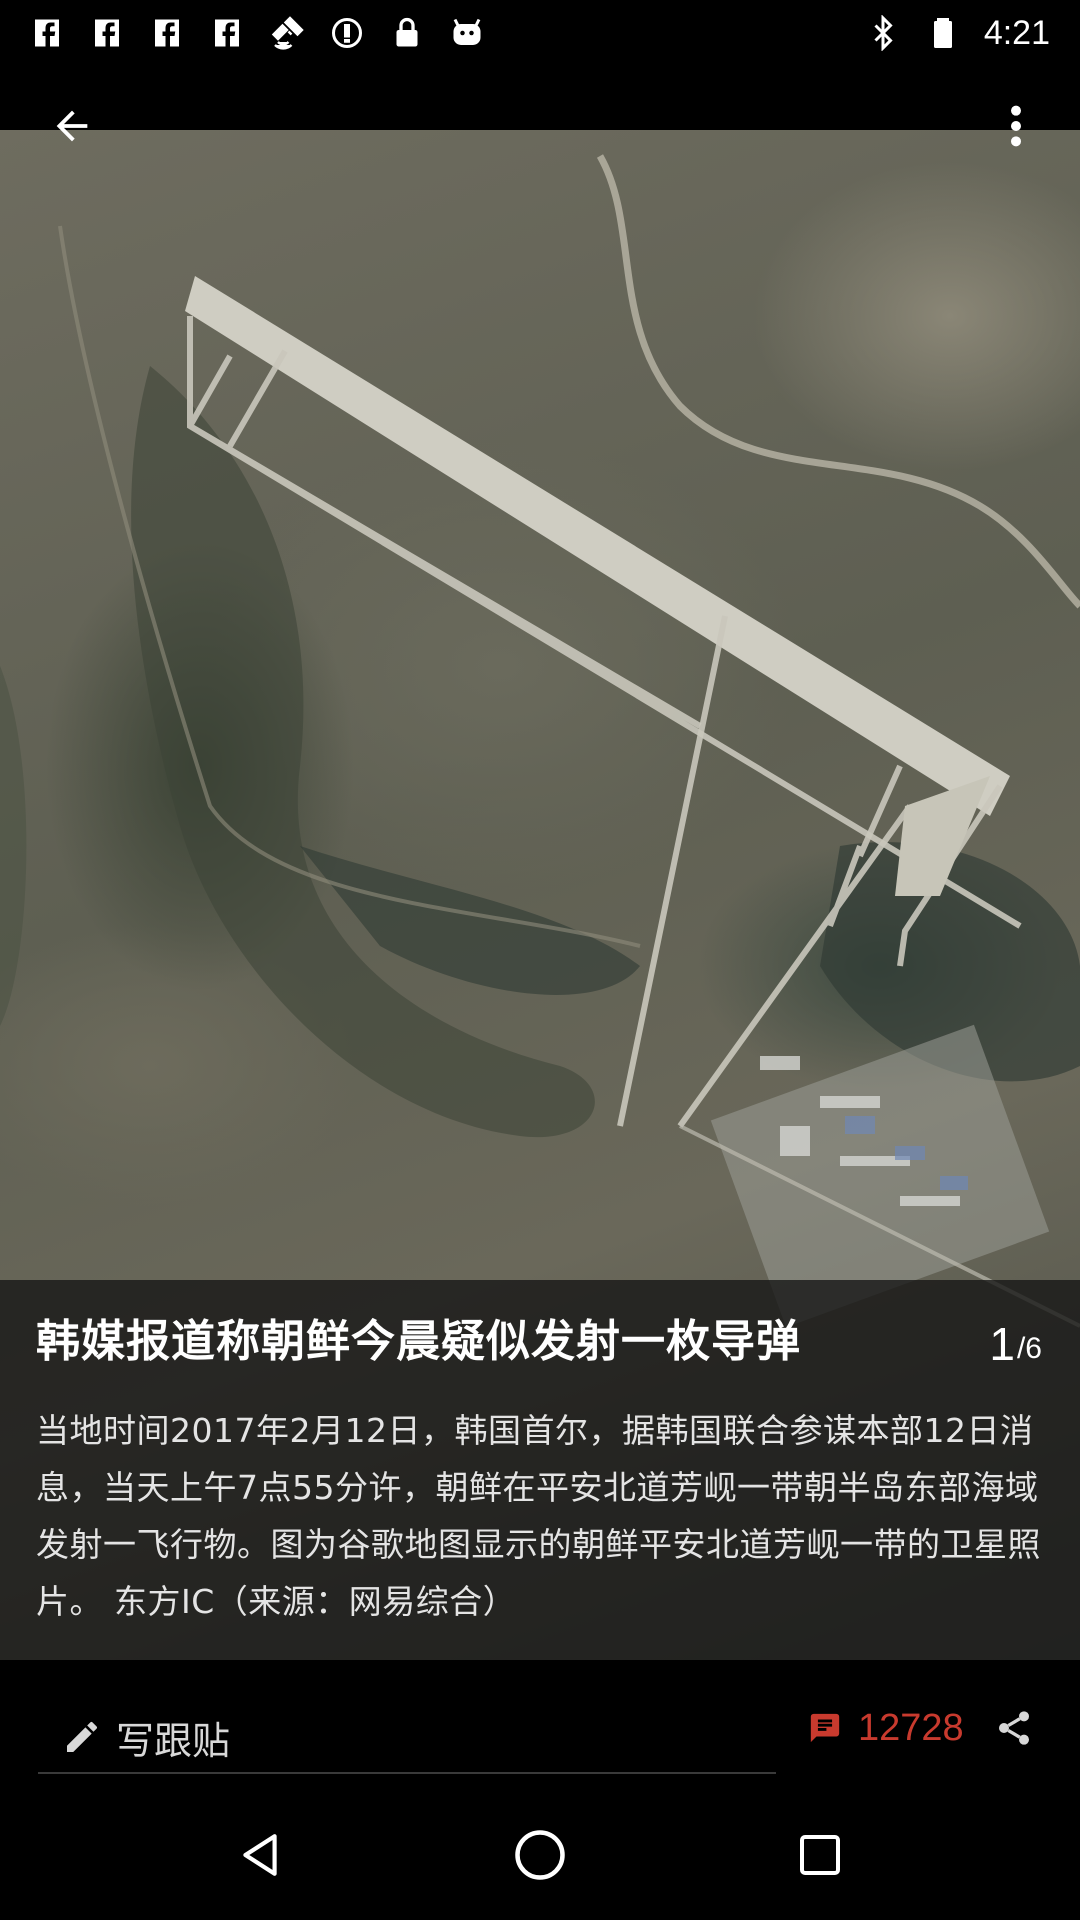 Image resolution: width=1080 pixels, height=1920 pixels. I want to click on back-triangle-icon, so click(260, 1855).